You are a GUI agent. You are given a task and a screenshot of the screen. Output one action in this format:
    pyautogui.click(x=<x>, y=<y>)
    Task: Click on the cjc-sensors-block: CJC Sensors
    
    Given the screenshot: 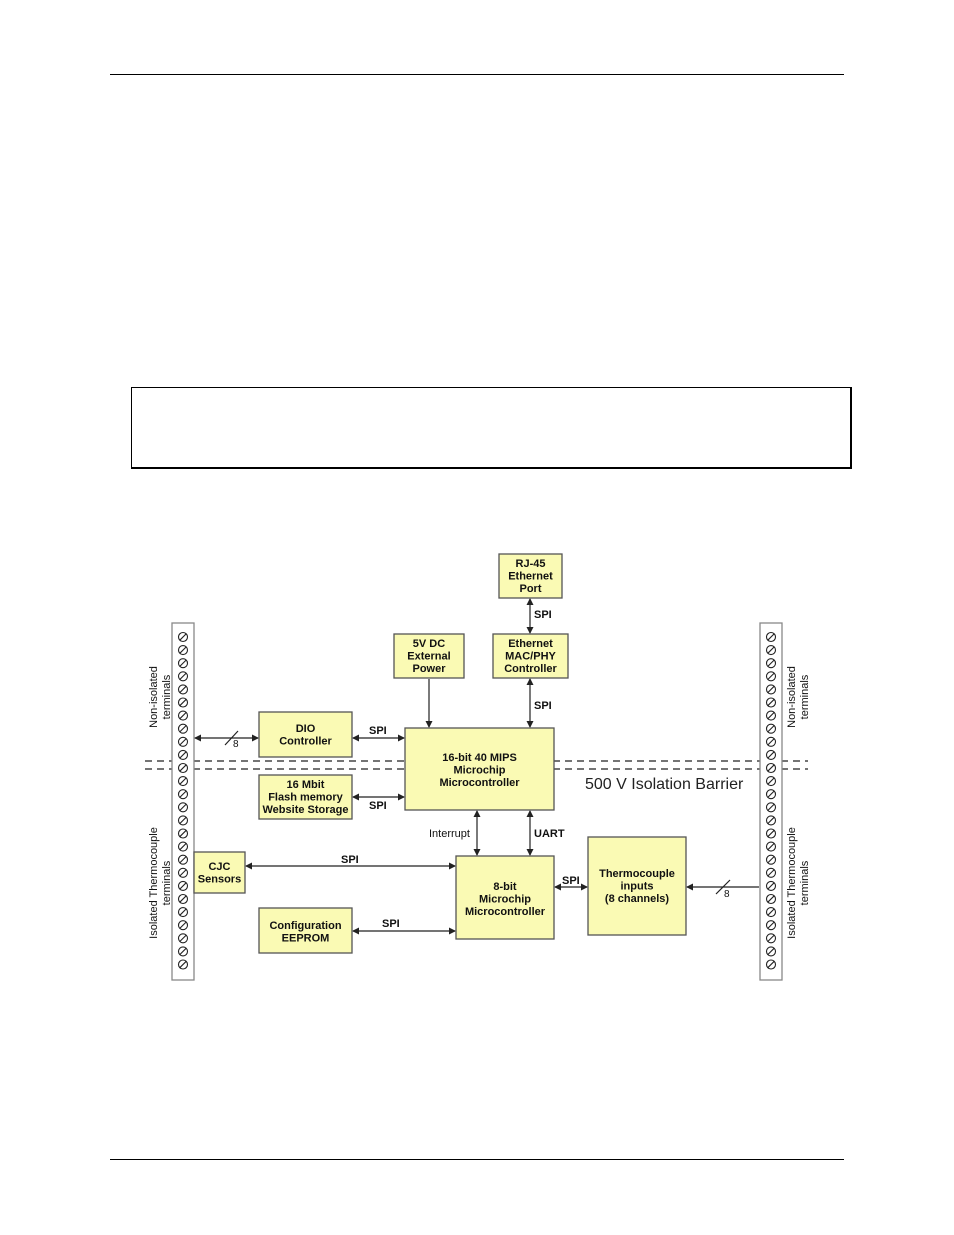 What is the action you would take?
    pyautogui.click(x=219, y=872)
    